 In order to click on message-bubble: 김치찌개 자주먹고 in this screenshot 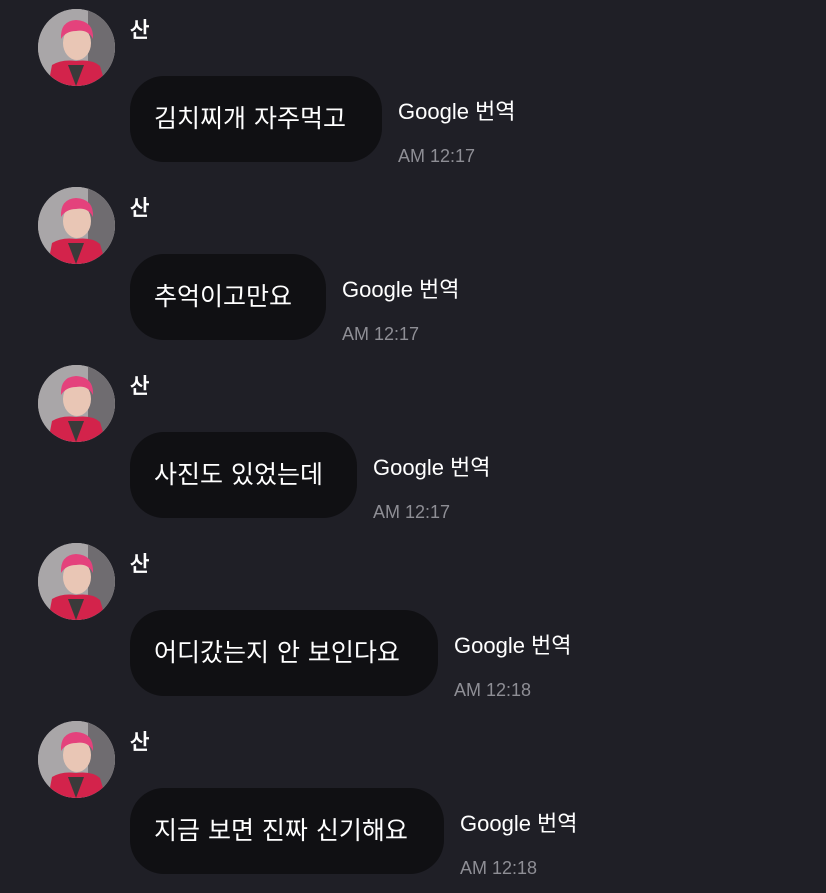, I will do `click(256, 119)`.